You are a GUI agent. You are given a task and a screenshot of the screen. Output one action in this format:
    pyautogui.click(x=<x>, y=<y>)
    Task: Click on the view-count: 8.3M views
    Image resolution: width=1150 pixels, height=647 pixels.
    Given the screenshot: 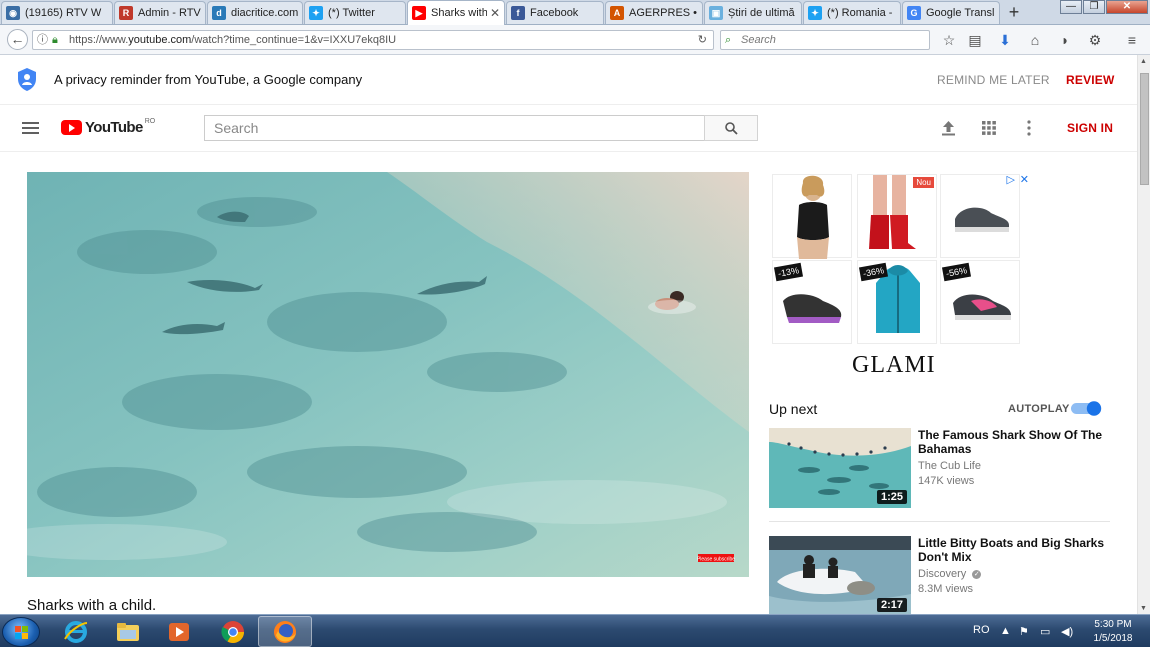 What is the action you would take?
    pyautogui.click(x=946, y=589)
    